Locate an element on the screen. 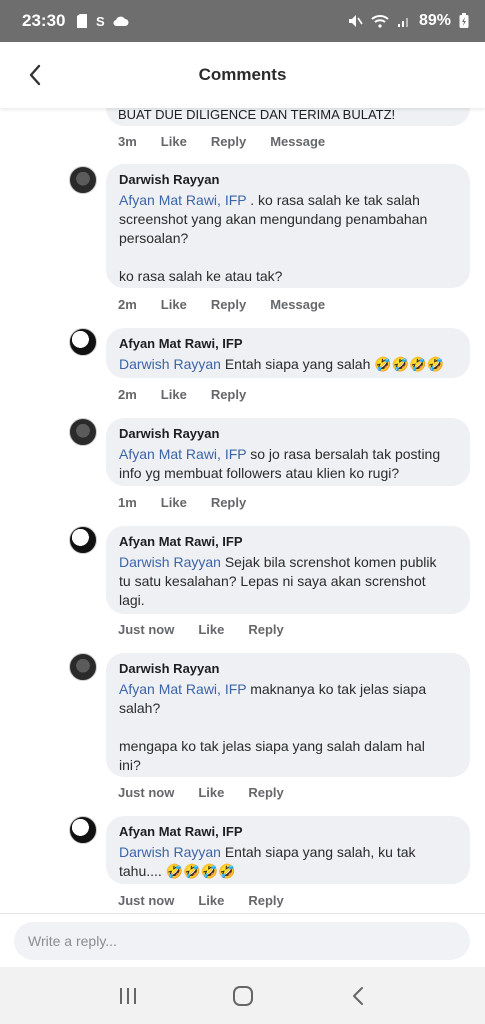  system-back-button is located at coordinates (358, 996).